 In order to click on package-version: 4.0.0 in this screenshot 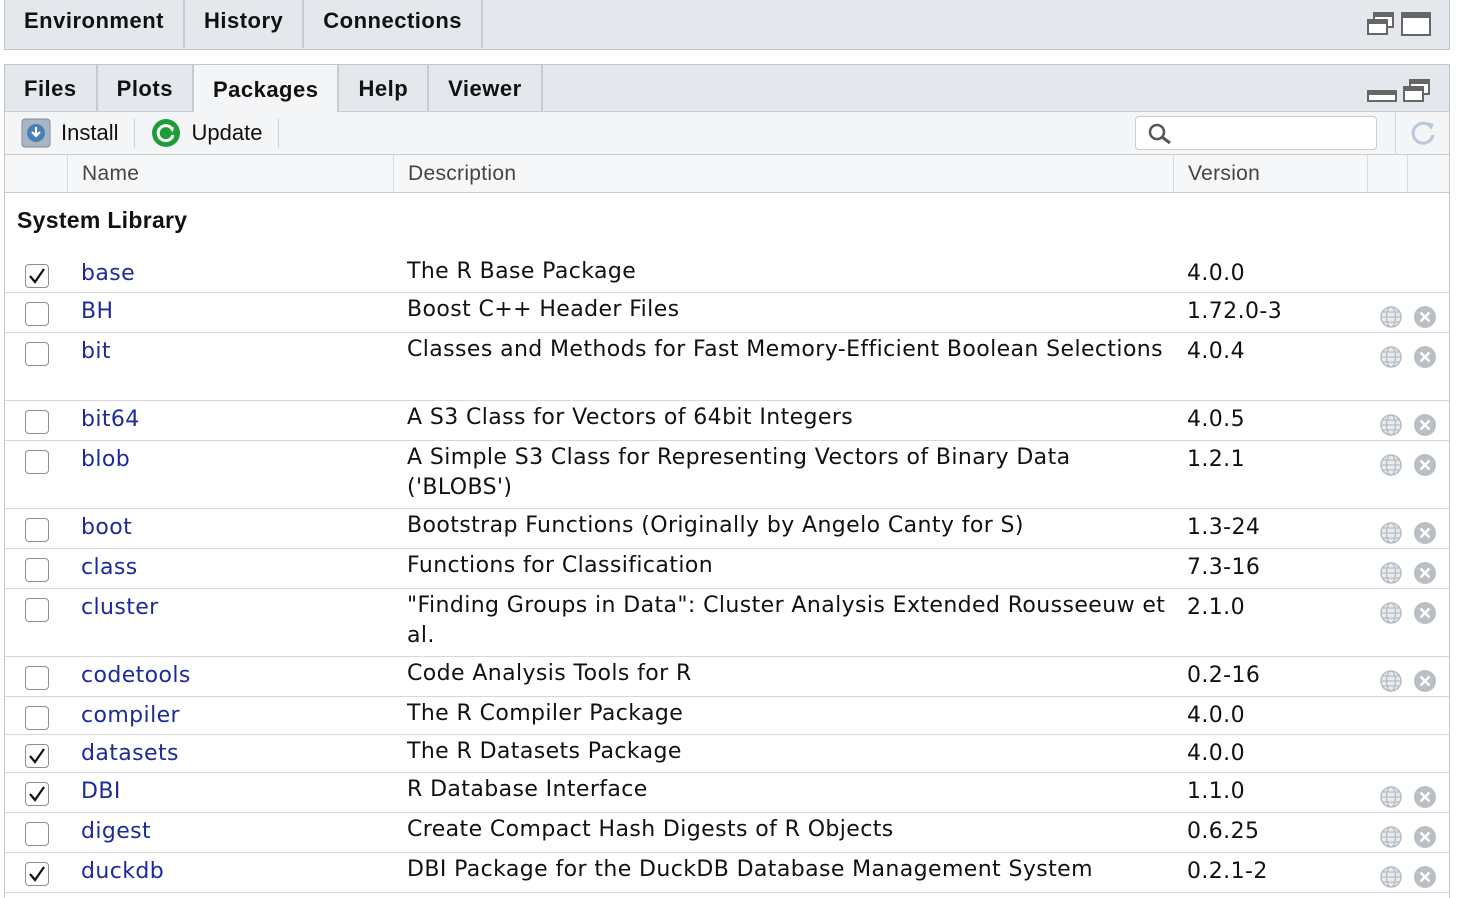, I will do `click(1216, 273)`.